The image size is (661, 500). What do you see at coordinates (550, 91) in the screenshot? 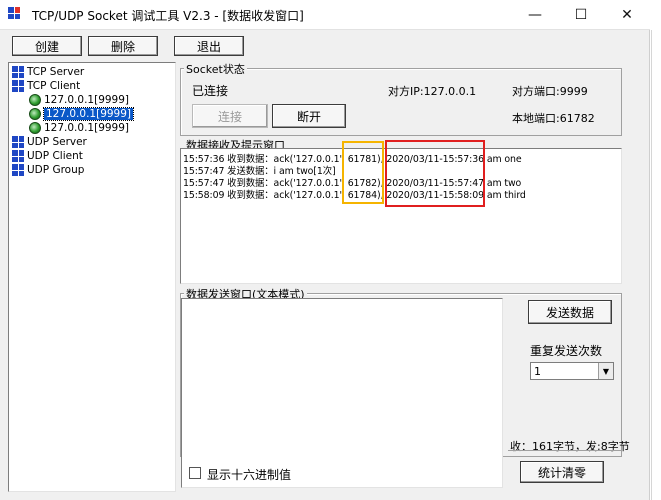
I see `remote-port: 对方端口:9999` at bounding box center [550, 91].